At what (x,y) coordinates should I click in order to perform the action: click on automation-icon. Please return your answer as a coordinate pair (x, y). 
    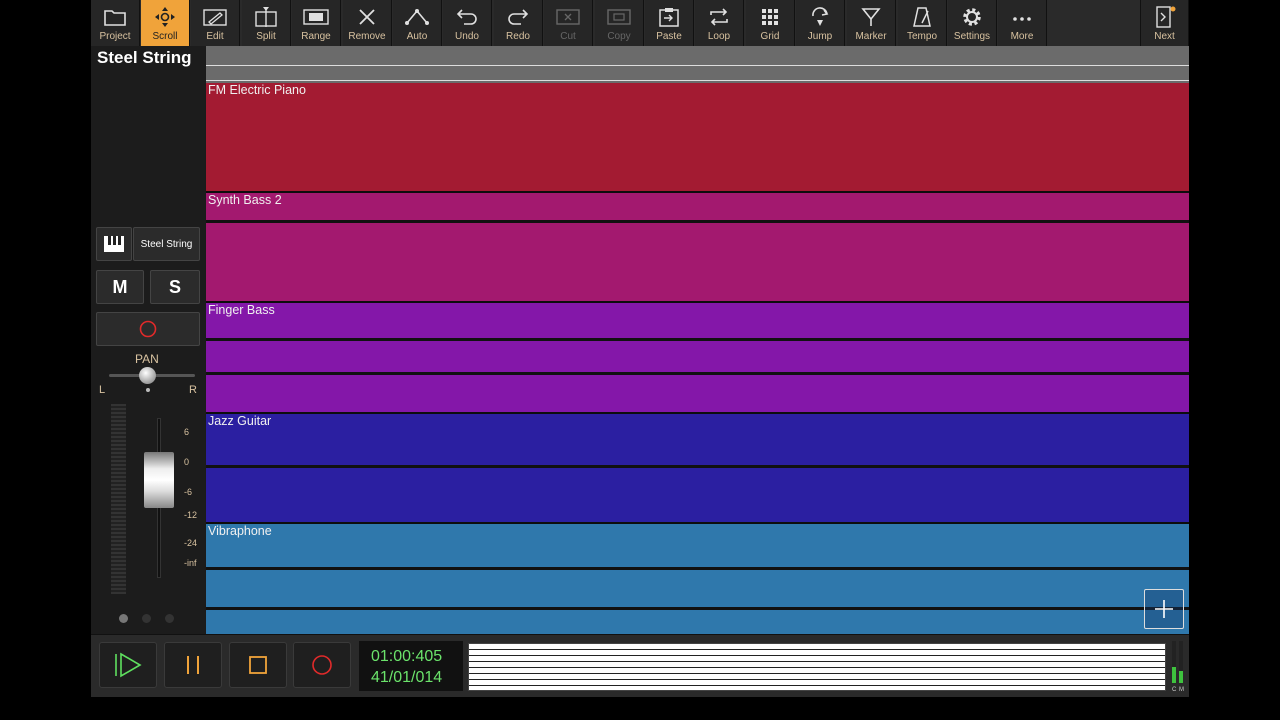
    Looking at the image, I should click on (417, 17).